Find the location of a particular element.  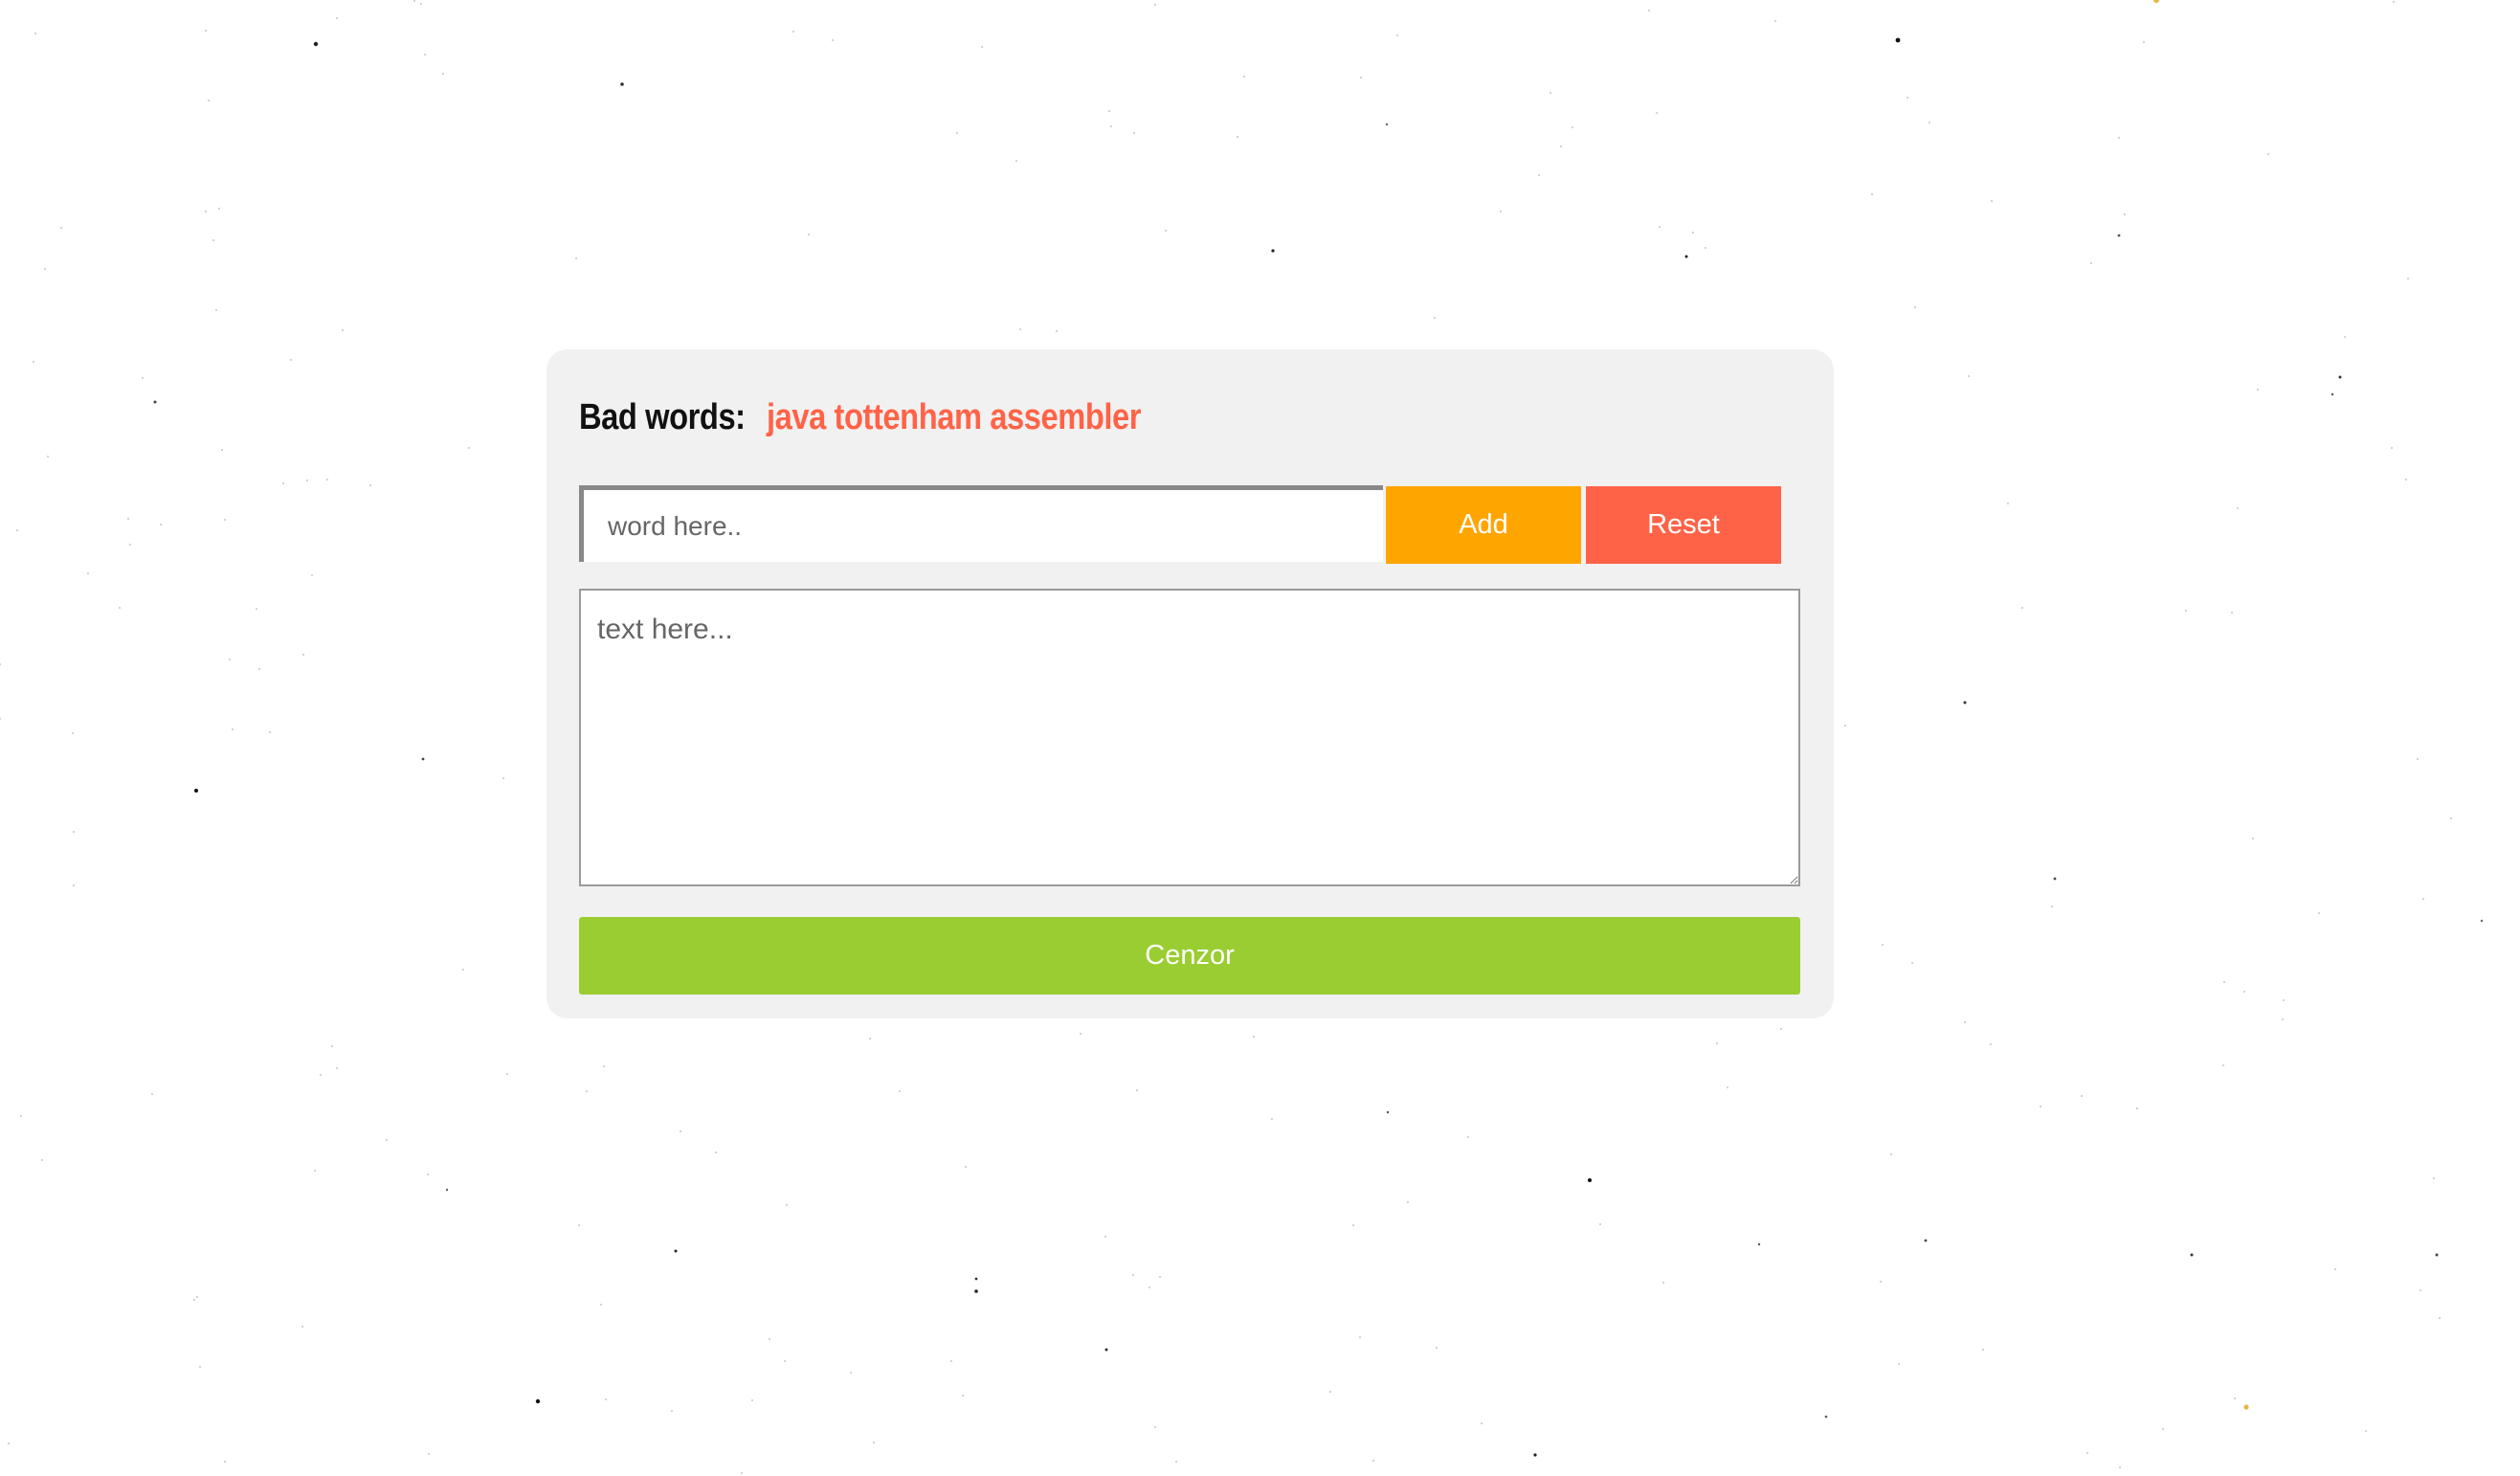

add-button: Add is located at coordinates (1483, 525).